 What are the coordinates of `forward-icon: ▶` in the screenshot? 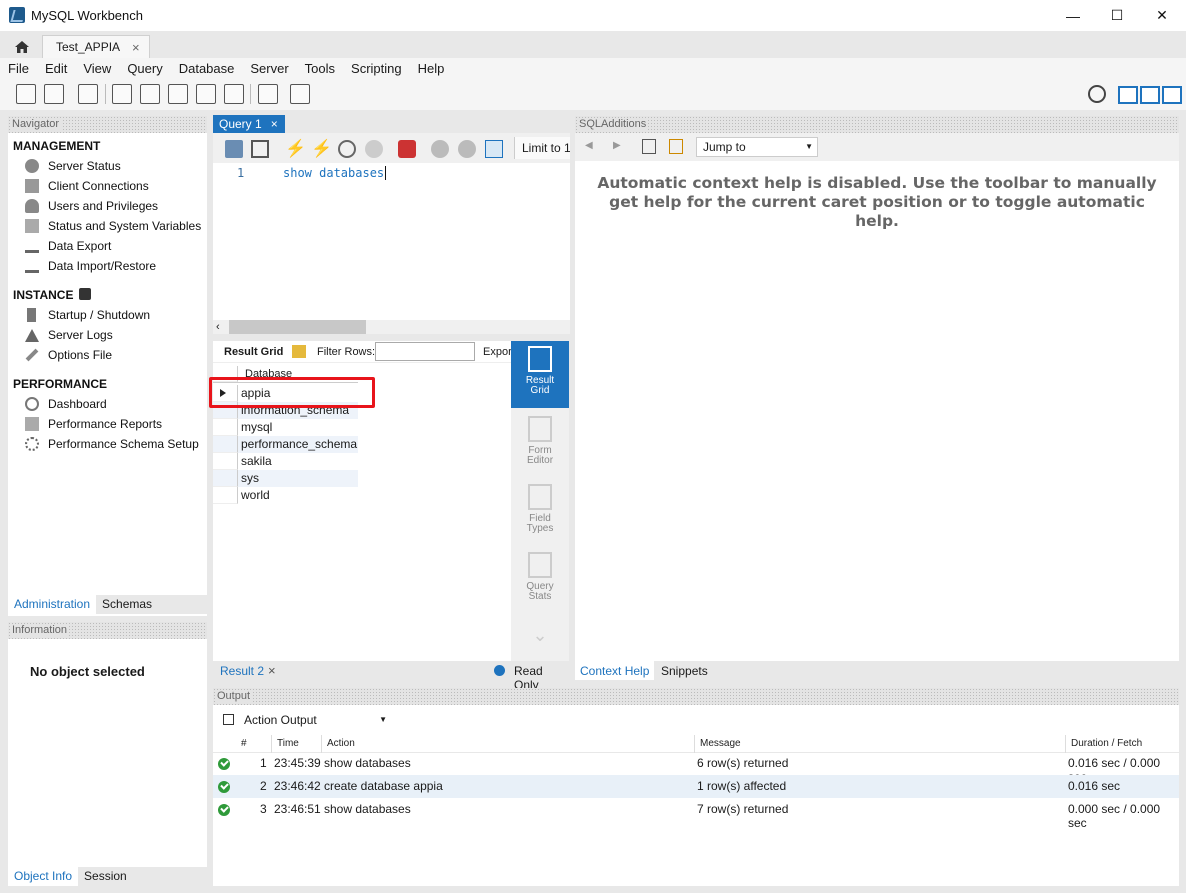 It's located at (617, 145).